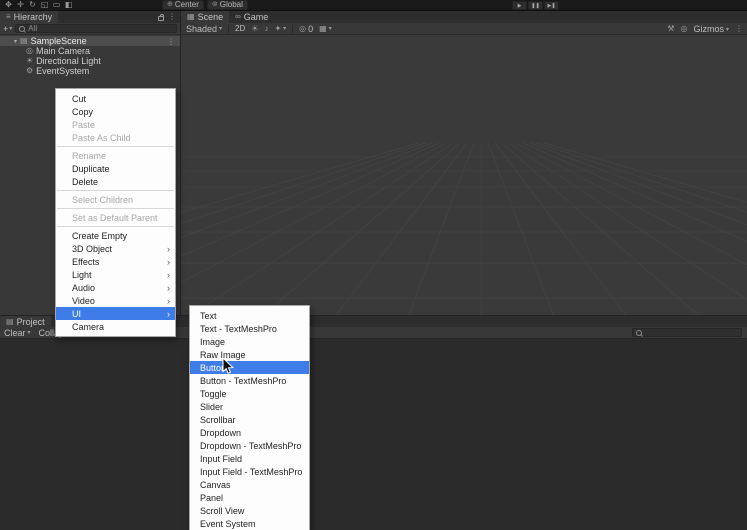  I want to click on globe-icon: ⊚, so click(214, 4).